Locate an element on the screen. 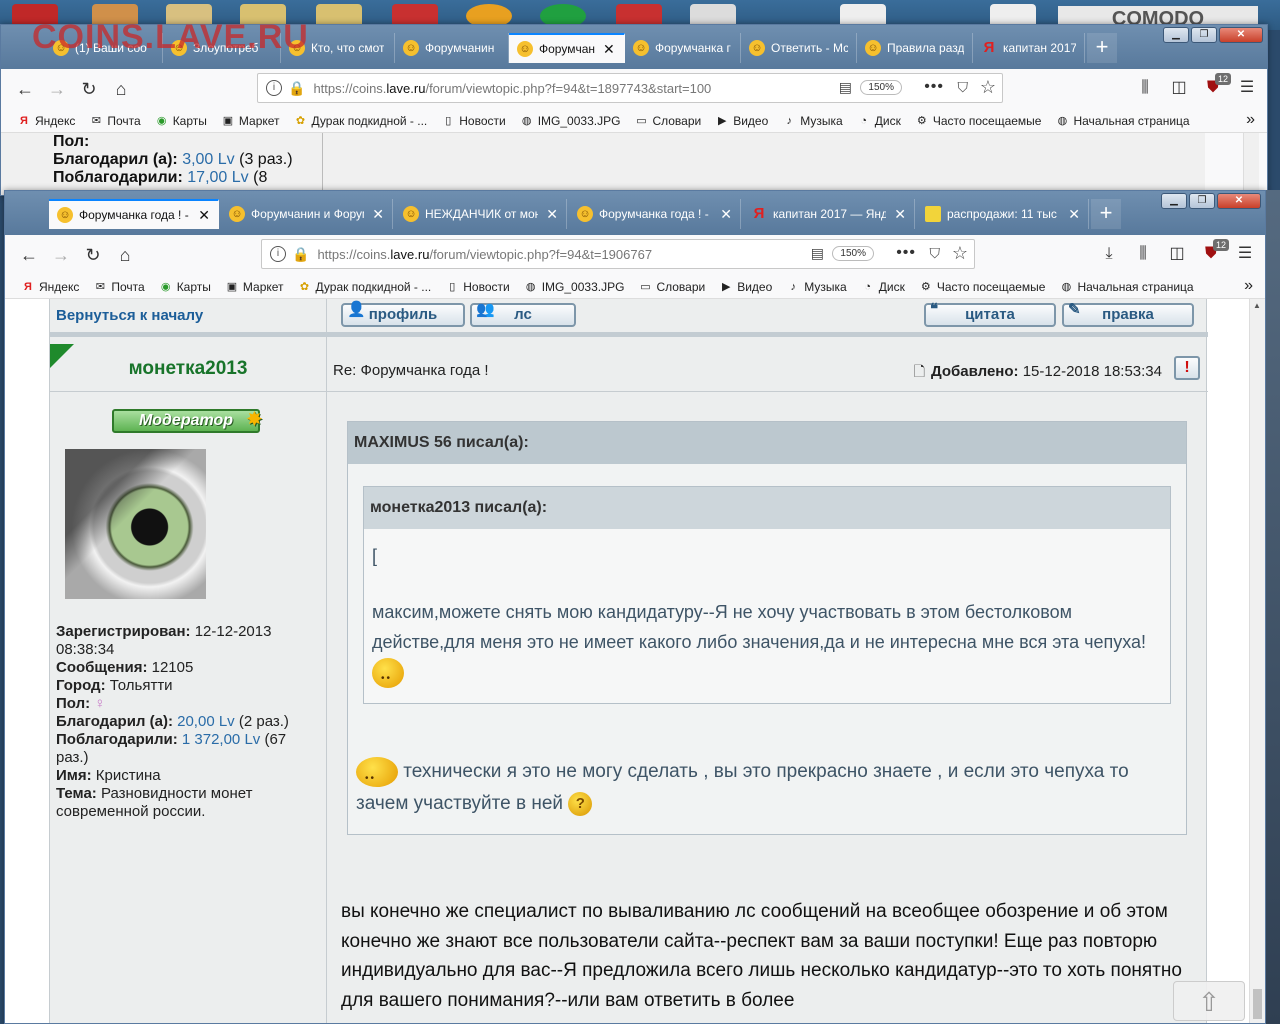 This screenshot has width=1280, height=1024. back-to-top-link: Вернуться к началу is located at coordinates (129, 315).